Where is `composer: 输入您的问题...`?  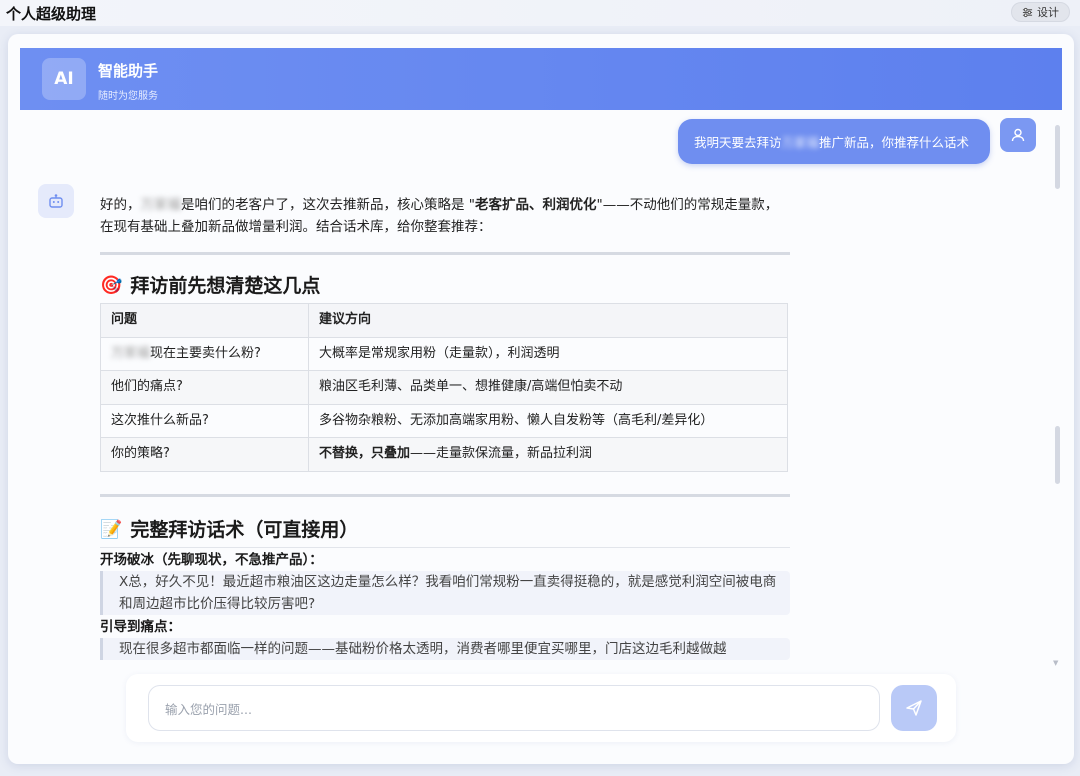 composer: 输入您的问题... is located at coordinates (541, 708).